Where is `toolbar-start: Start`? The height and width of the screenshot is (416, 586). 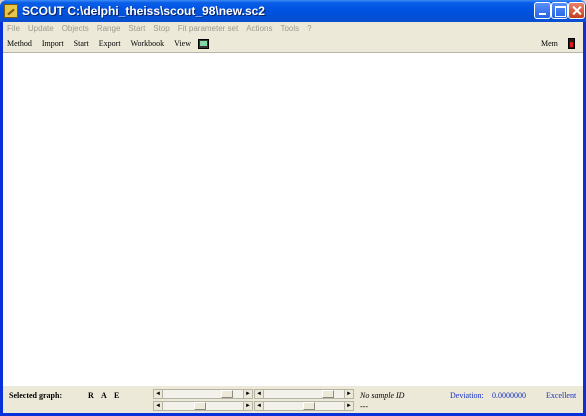
toolbar-start: Start is located at coordinates (81, 44).